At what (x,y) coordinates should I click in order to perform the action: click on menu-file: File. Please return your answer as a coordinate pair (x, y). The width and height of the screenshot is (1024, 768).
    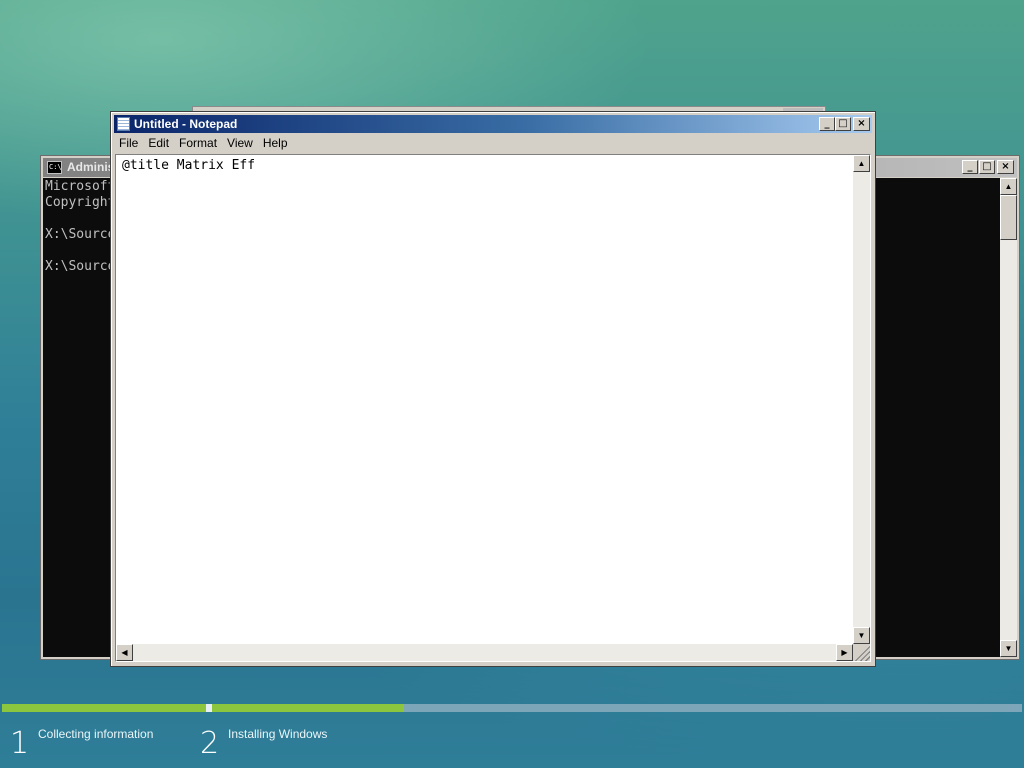
    Looking at the image, I should click on (128, 142).